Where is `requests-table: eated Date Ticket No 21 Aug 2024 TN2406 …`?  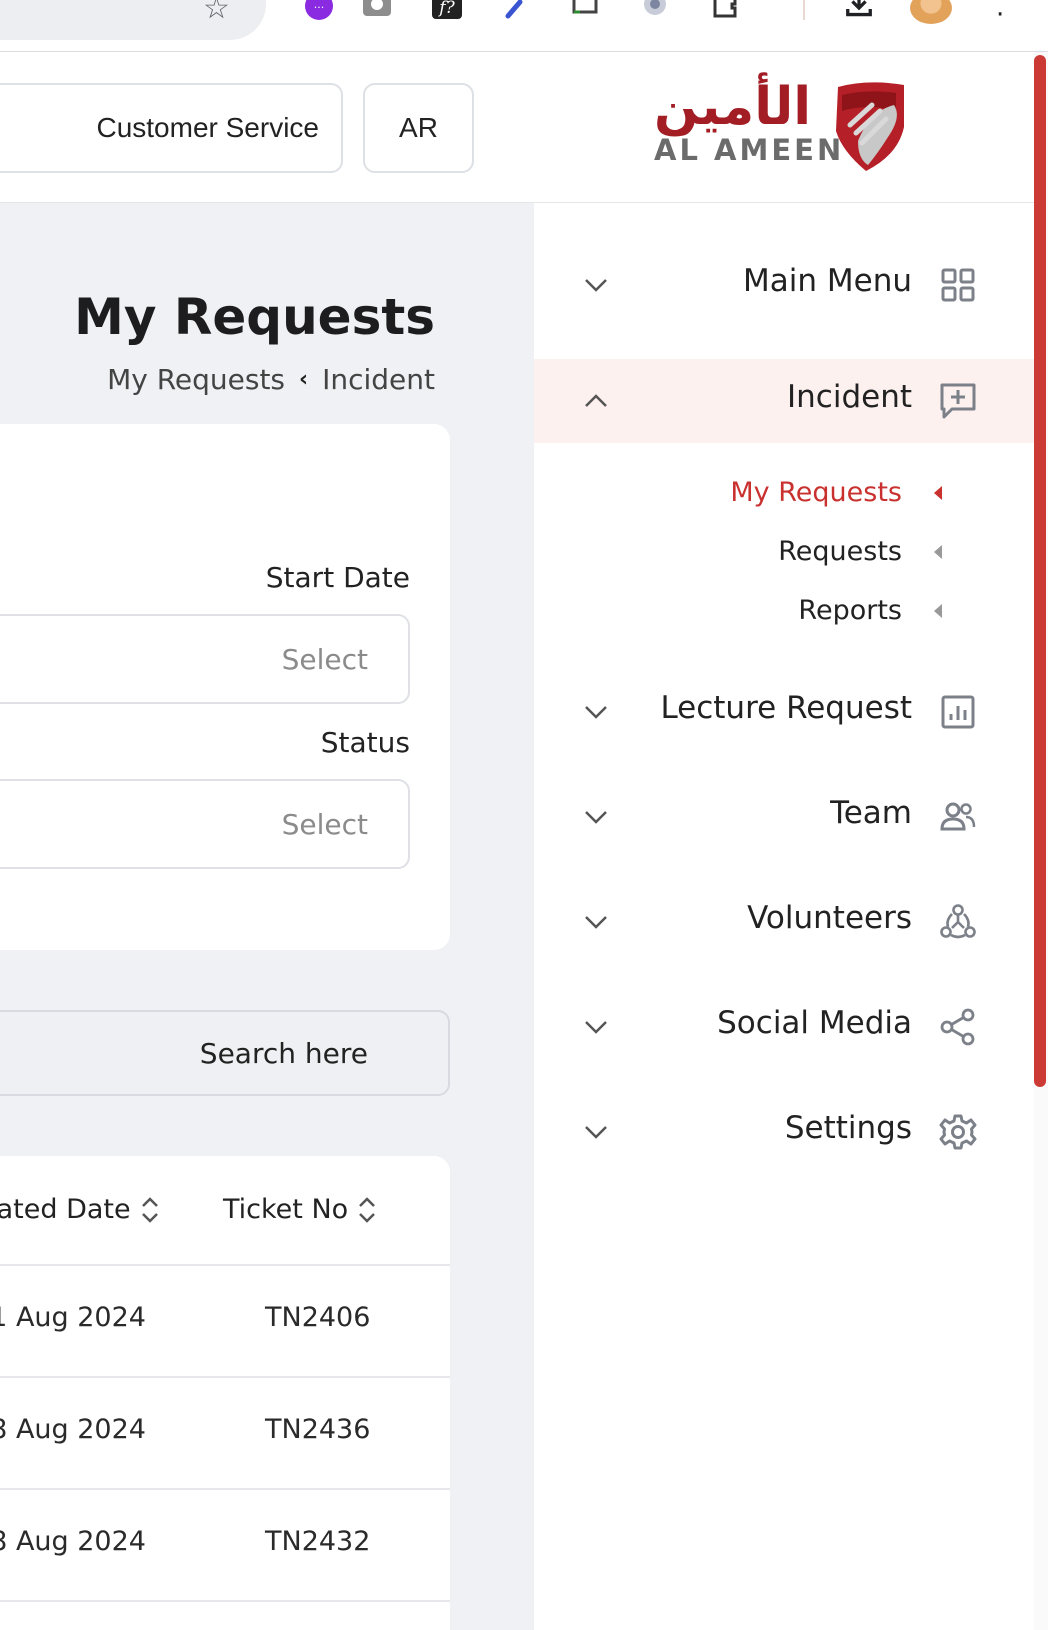 requests-table: eated Date Ticket No 21 Aug 2024 TN2406 … is located at coordinates (225, 1393).